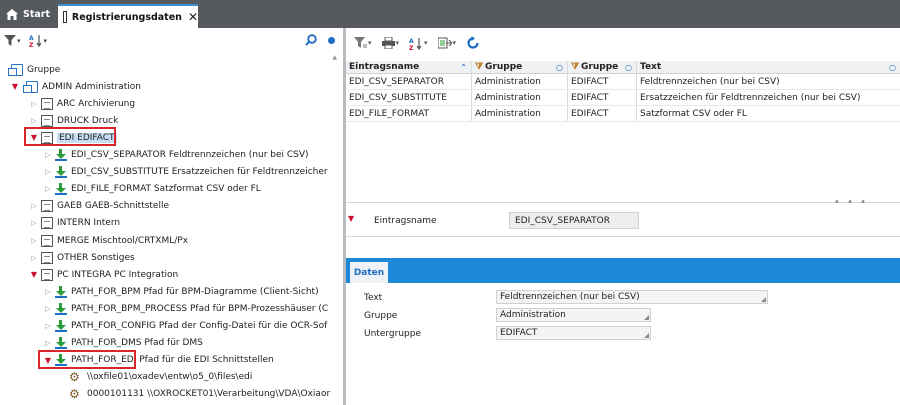 The width and height of the screenshot is (900, 405). Describe the element at coordinates (409, 67) in the screenshot. I see `col-header-eintragsname: Eintragsname ⌃` at that location.